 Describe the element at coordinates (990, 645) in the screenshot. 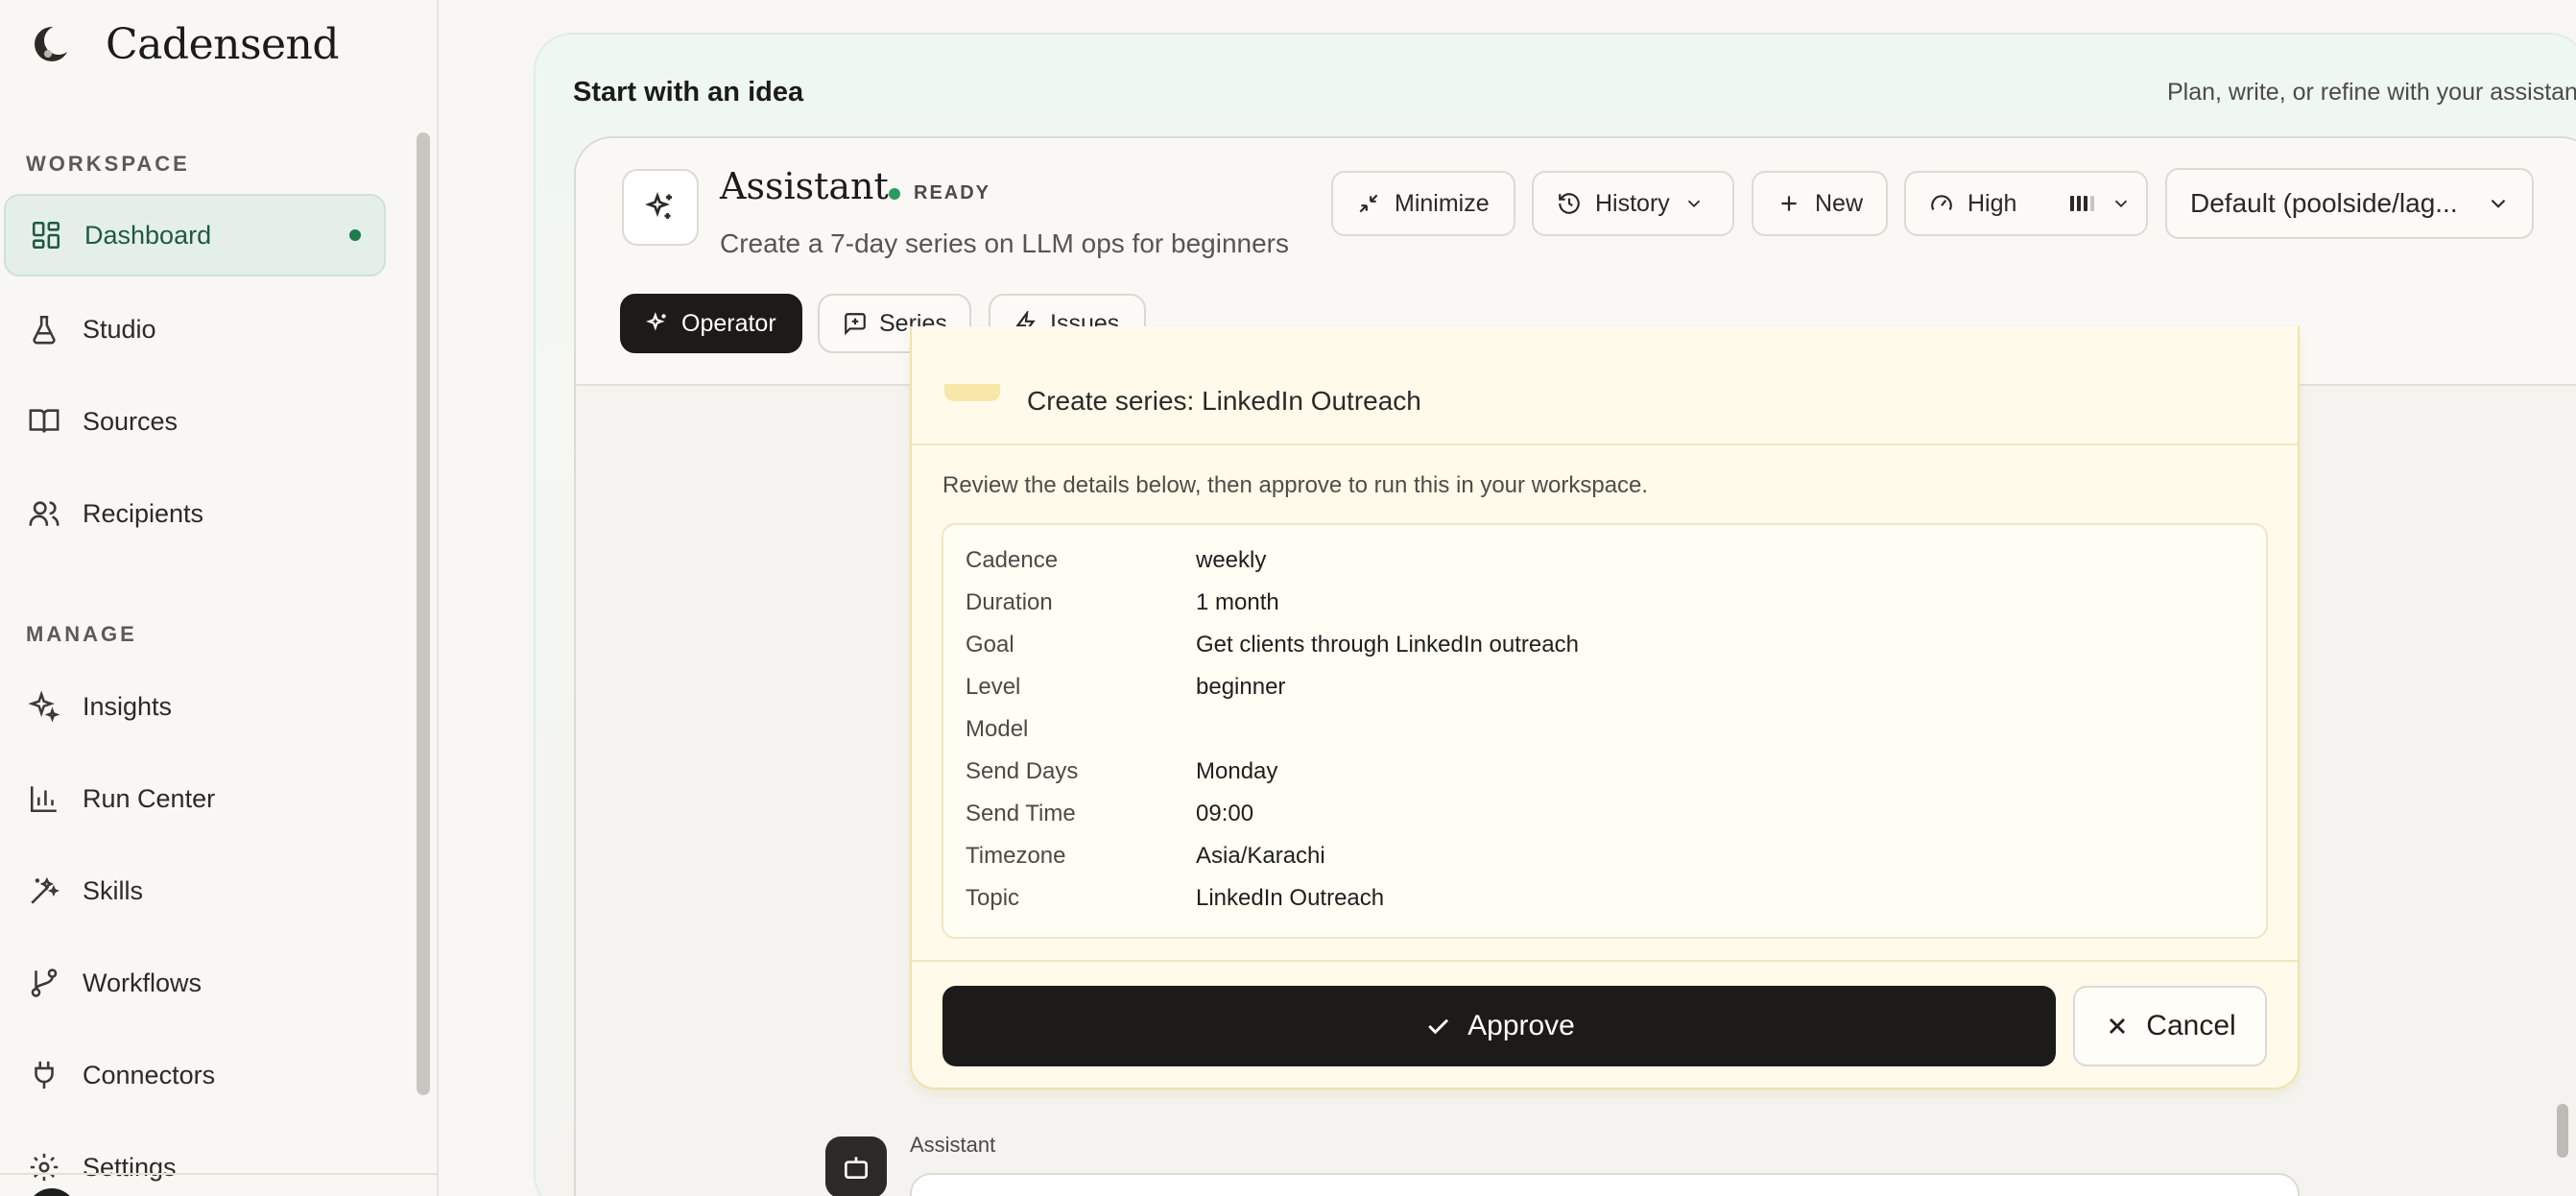

I see `detail-key: Goal` at that location.